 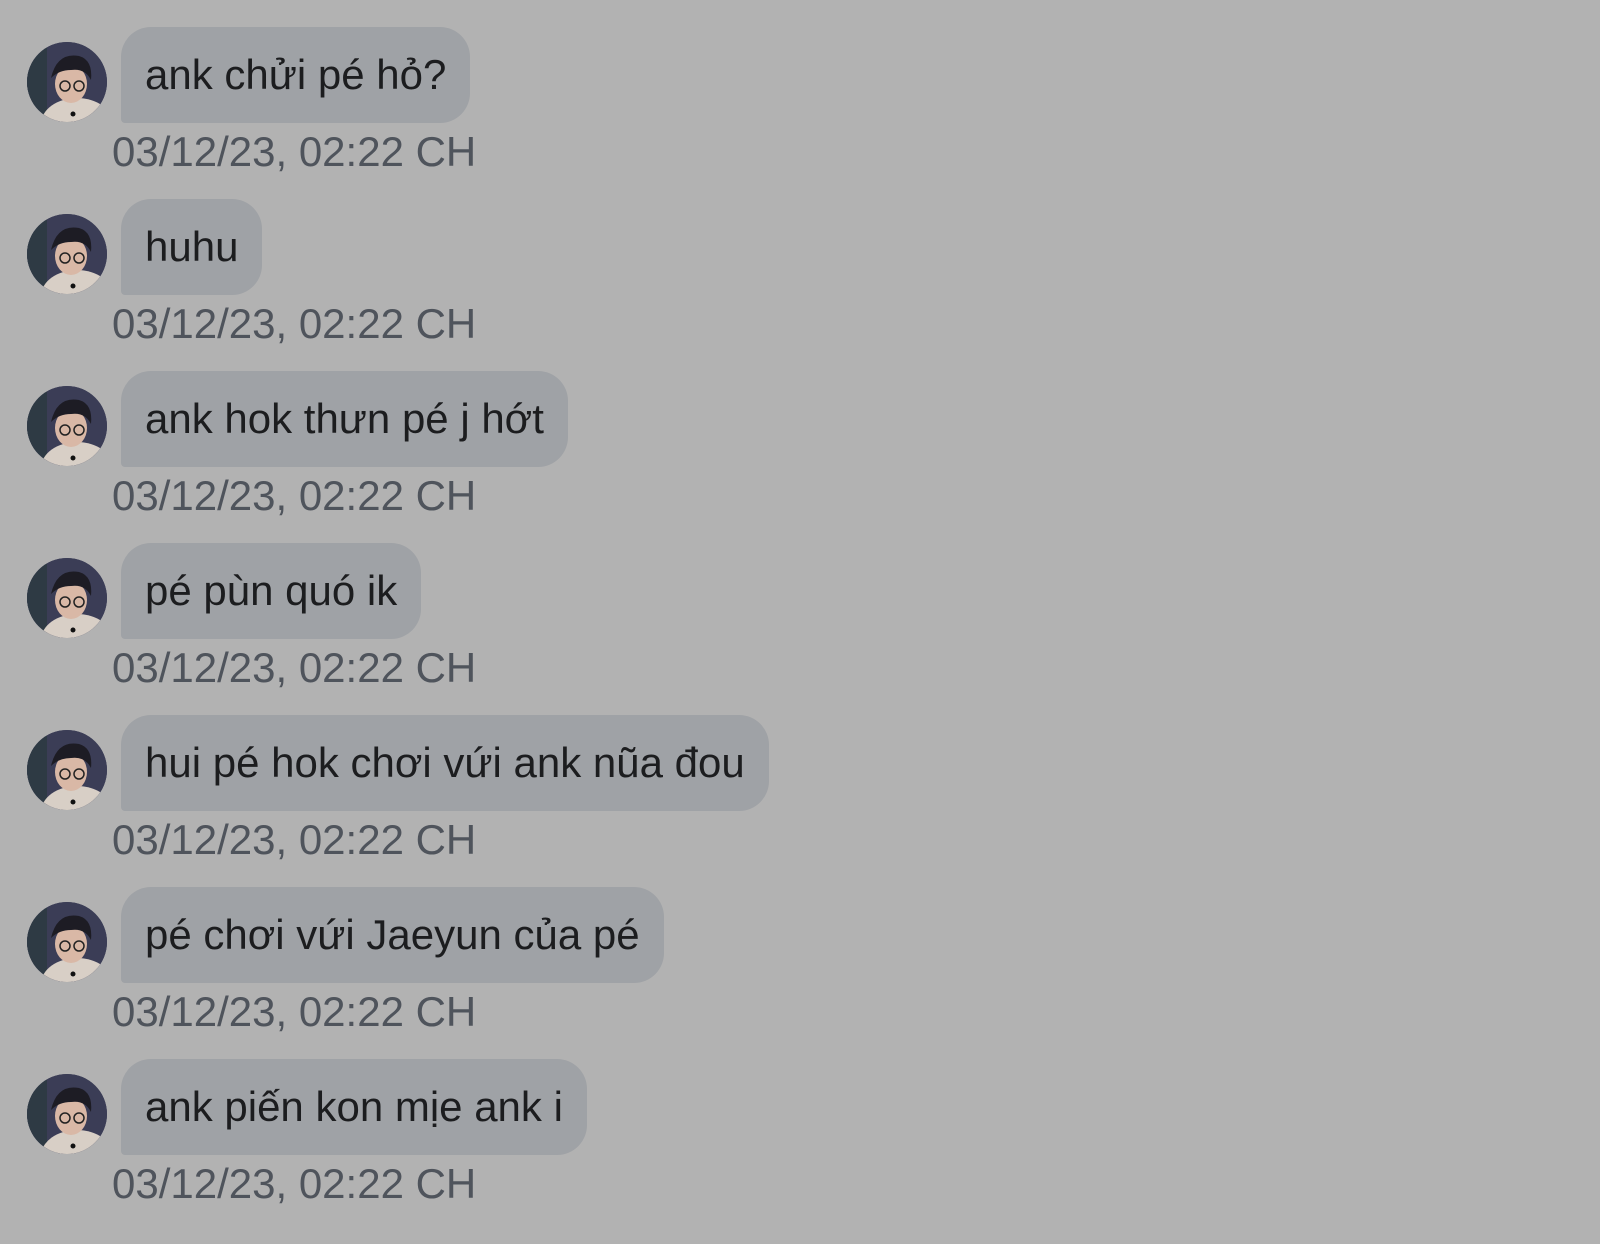 What do you see at coordinates (800, 115) in the screenshot?
I see `message-row: ank chửi pé hỏ? 03/12/23, 02:22 CH` at bounding box center [800, 115].